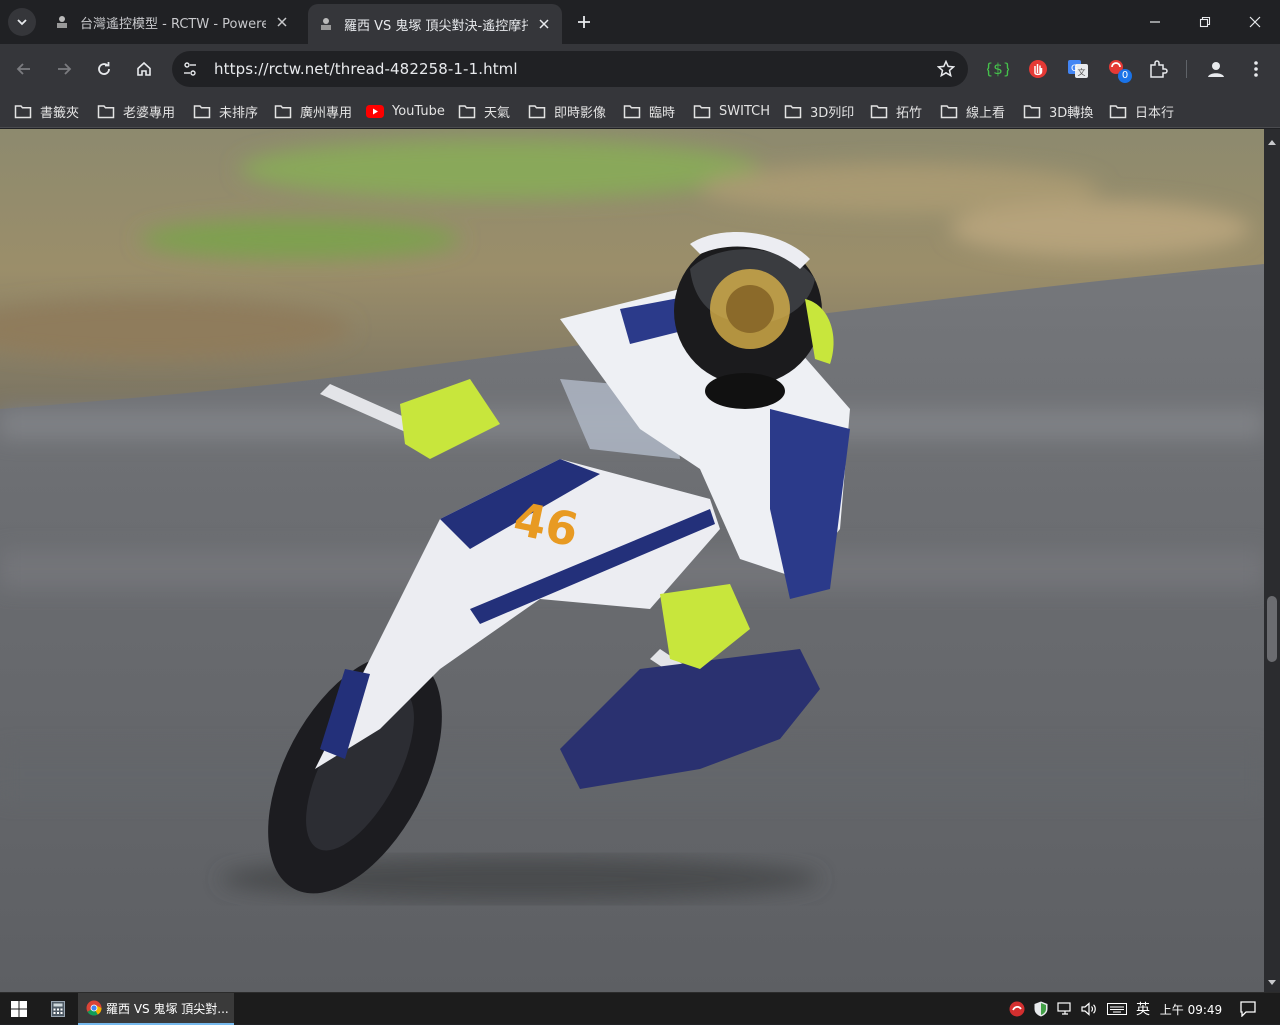 This screenshot has width=1280, height=1025. What do you see at coordinates (1089, 1009) in the screenshot?
I see `tray-volume-icon` at bounding box center [1089, 1009].